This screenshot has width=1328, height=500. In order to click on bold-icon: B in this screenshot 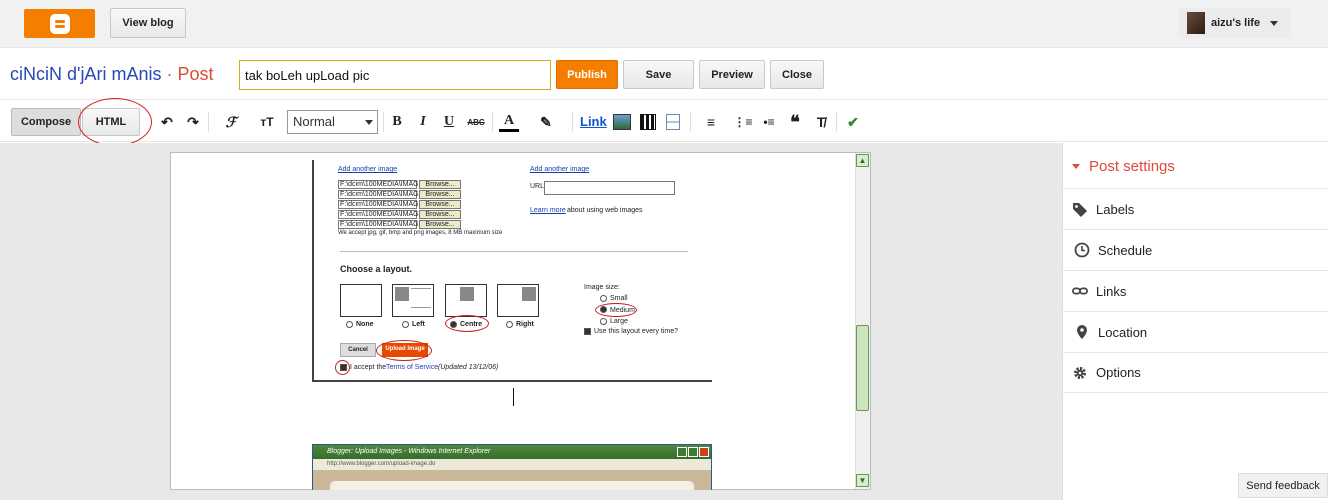, I will do `click(397, 122)`.